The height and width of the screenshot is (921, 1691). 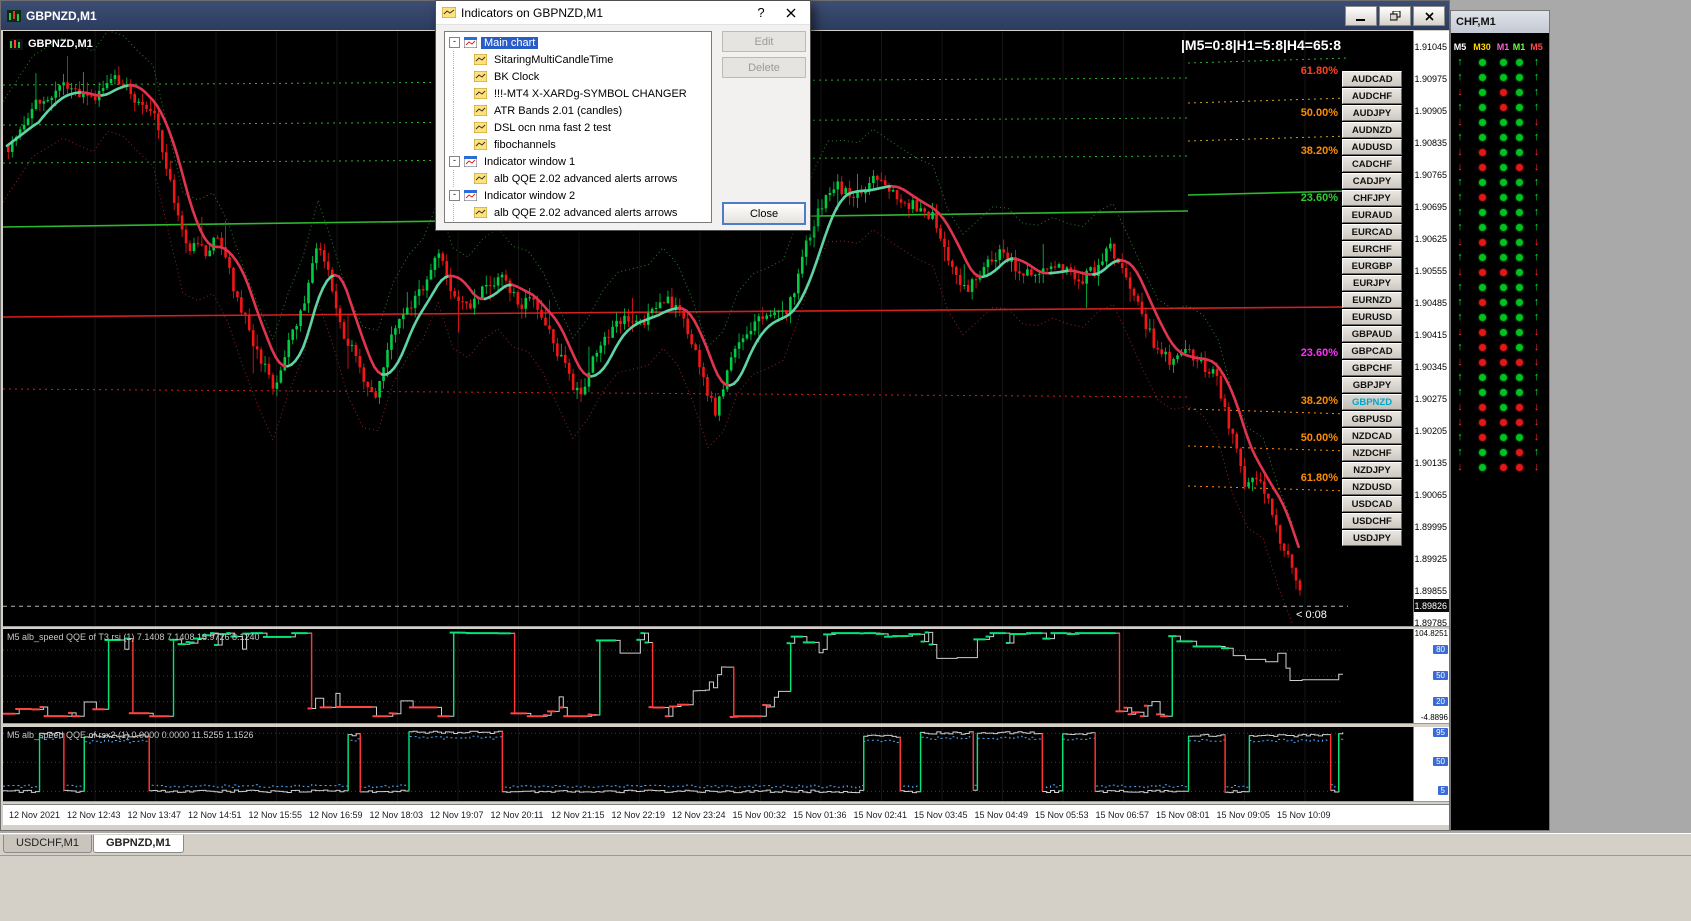 I want to click on symbol-button-eurusd: EURUSD, so click(x=1372, y=317).